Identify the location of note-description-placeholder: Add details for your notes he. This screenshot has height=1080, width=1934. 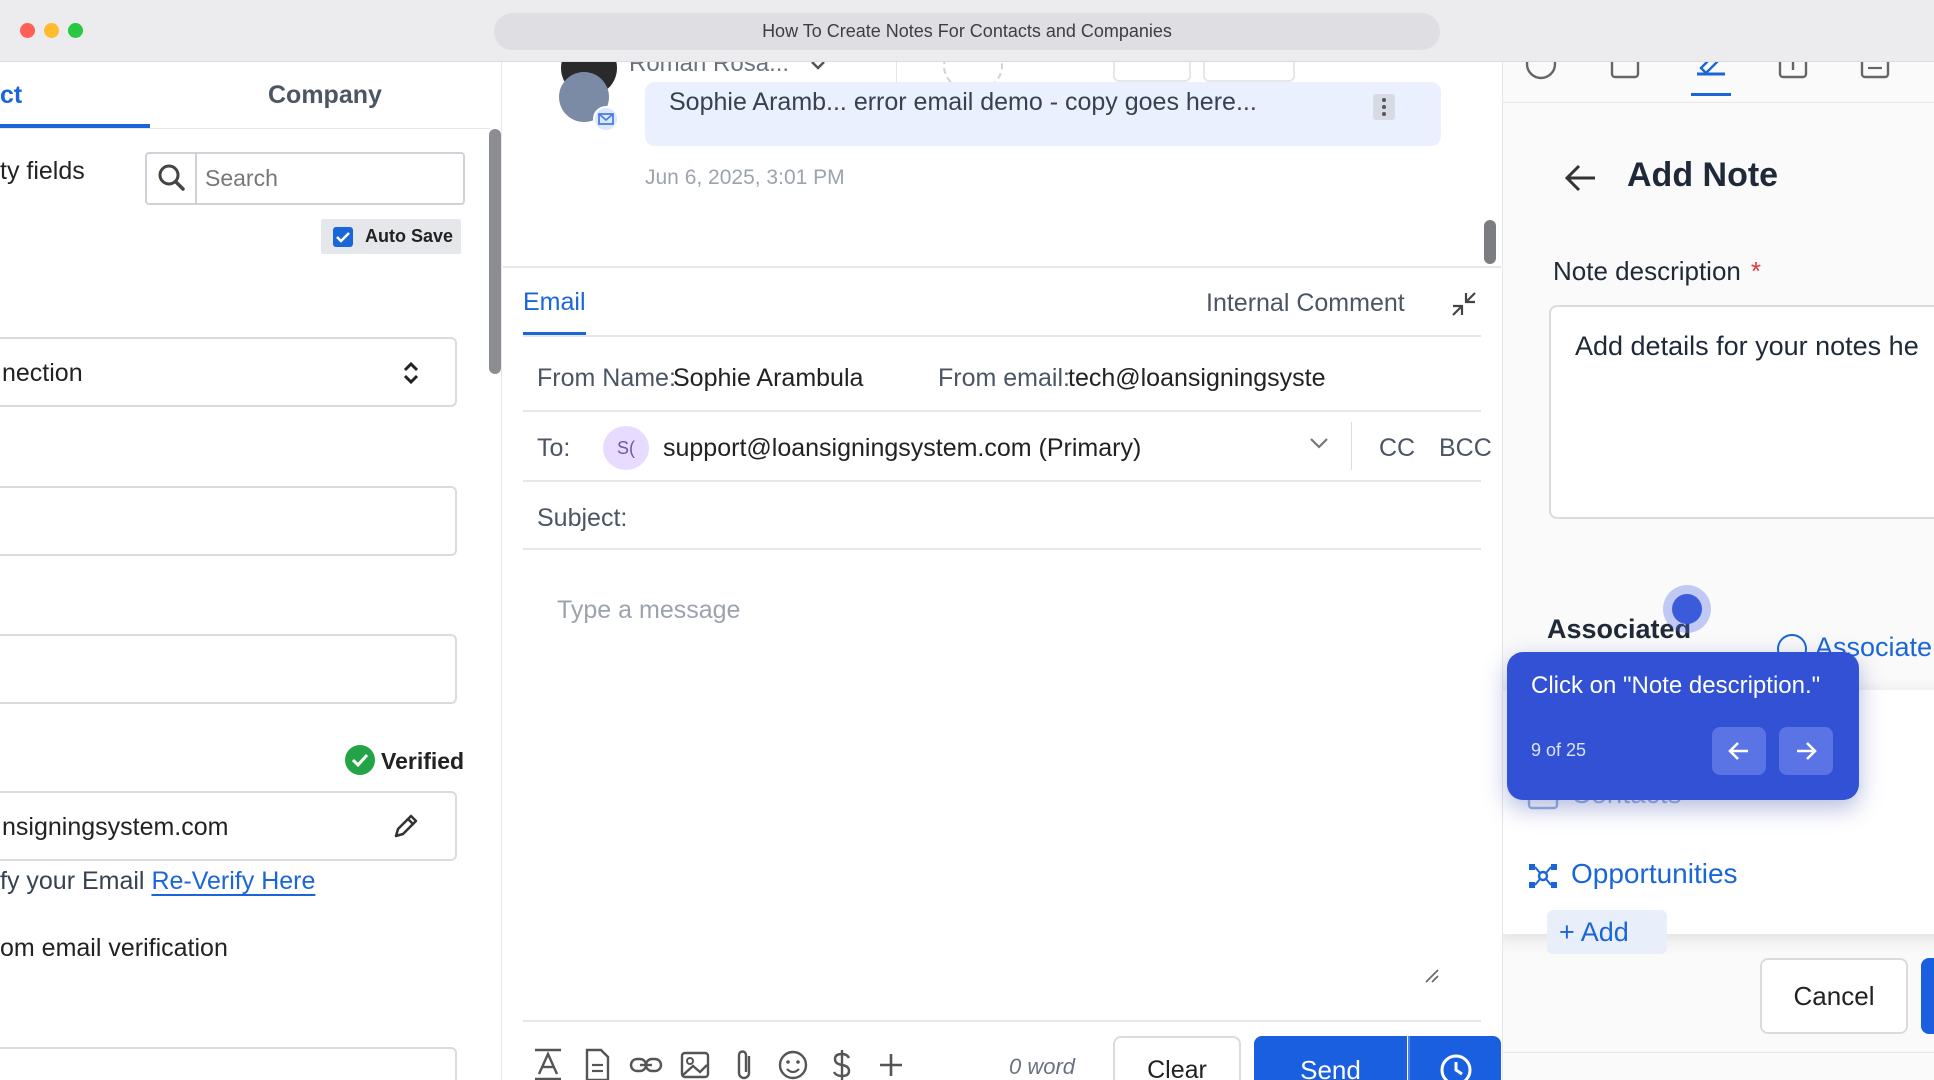
(1747, 346).